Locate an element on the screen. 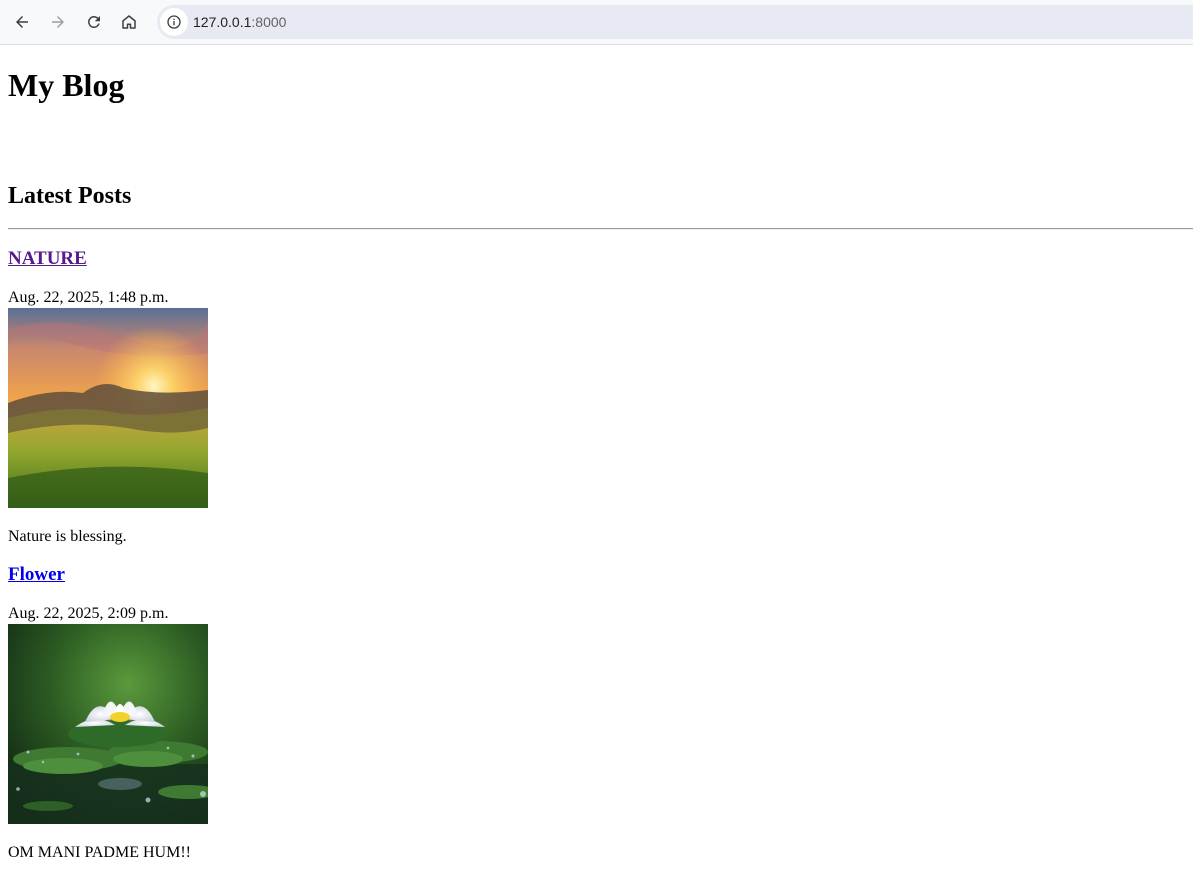 Image resolution: width=1193 pixels, height=885 pixels. site-info-button is located at coordinates (174, 22).